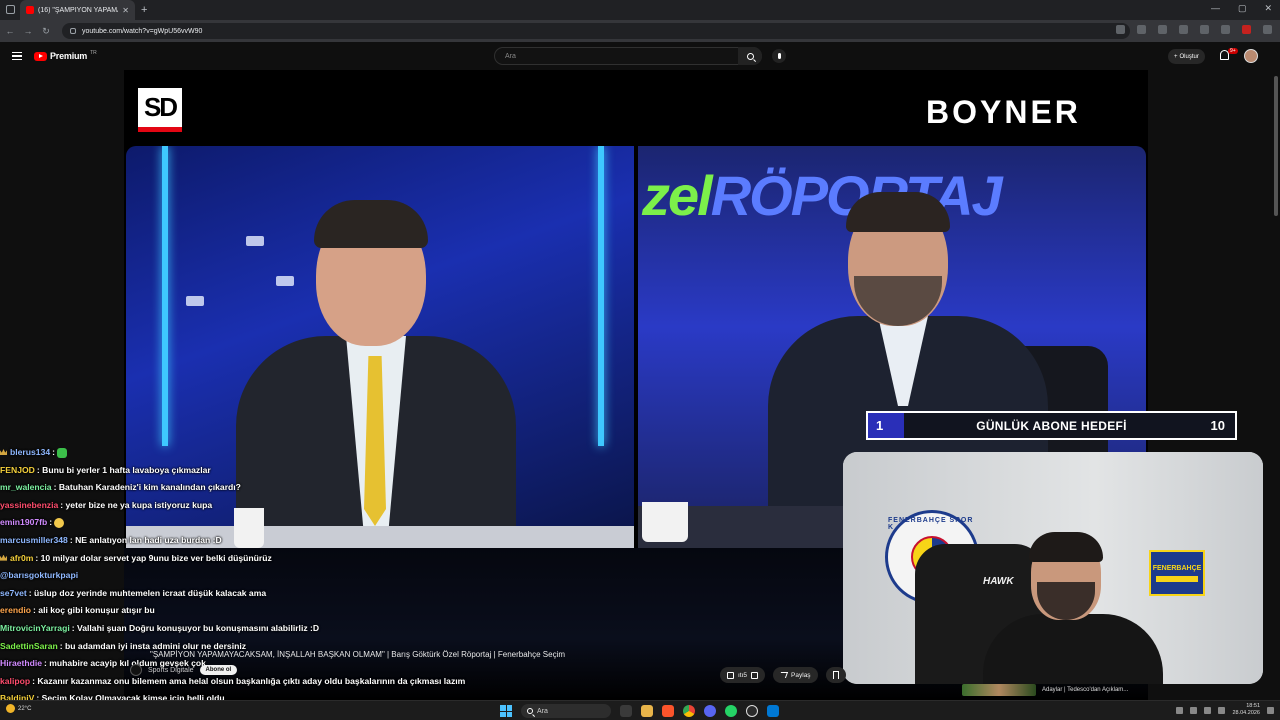  Describe the element at coordinates (1267, 29) in the screenshot. I see `menu-icon` at that location.